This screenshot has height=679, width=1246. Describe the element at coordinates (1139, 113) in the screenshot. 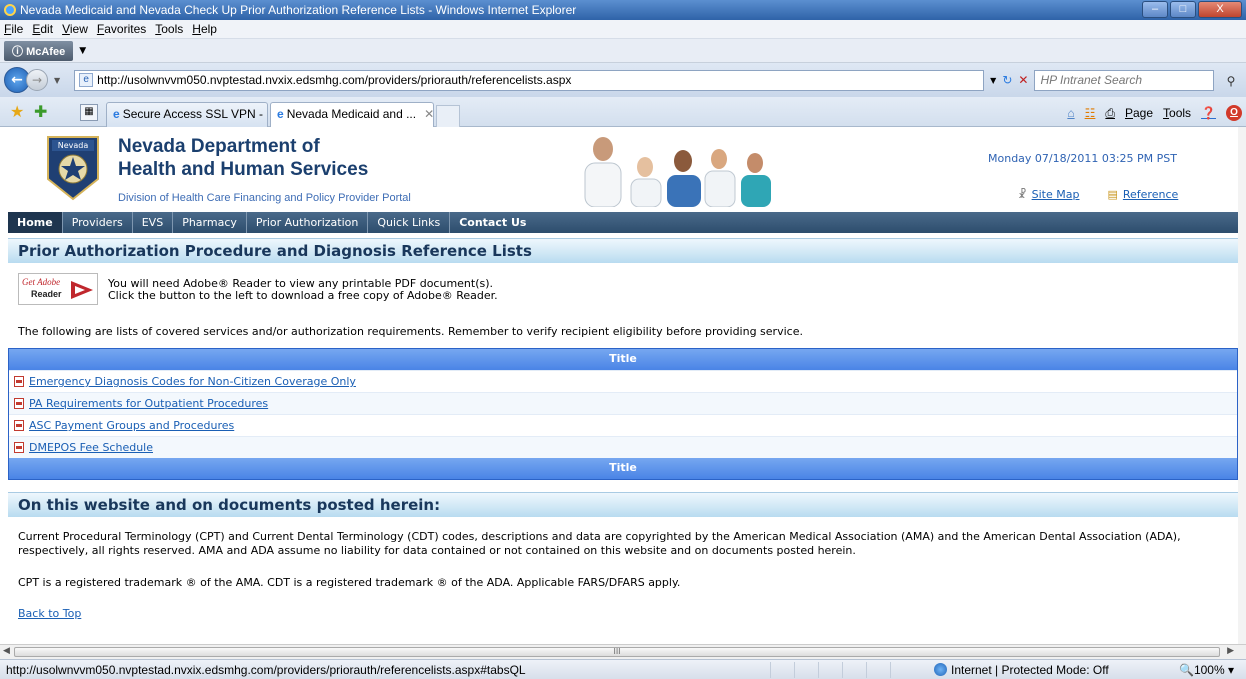

I see `page-menu: Page` at that location.